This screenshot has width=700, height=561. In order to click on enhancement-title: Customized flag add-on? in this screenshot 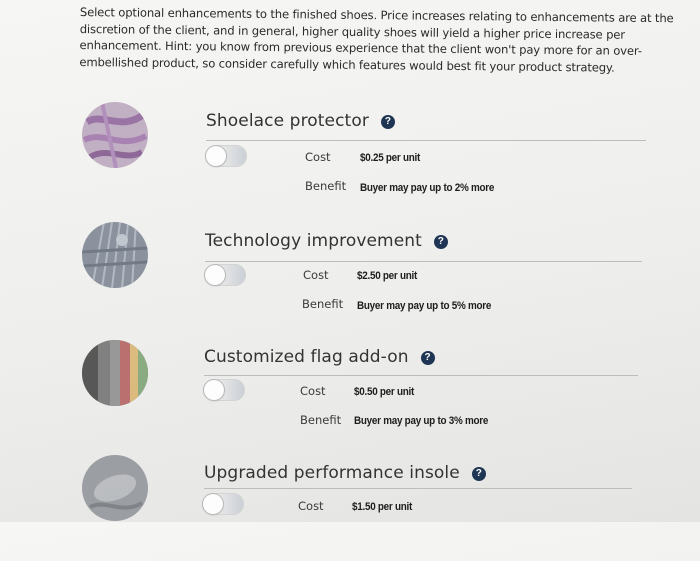, I will do `click(319, 357)`.